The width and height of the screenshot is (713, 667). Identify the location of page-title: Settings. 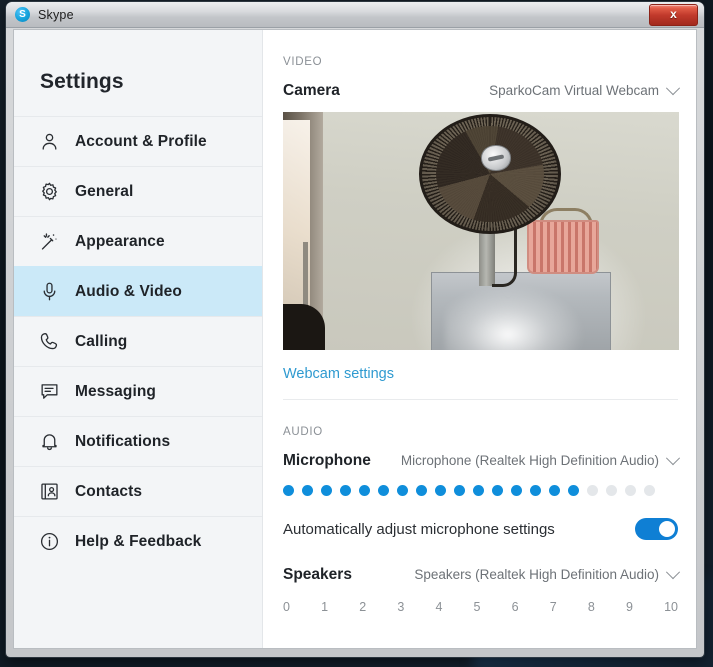
(82, 81).